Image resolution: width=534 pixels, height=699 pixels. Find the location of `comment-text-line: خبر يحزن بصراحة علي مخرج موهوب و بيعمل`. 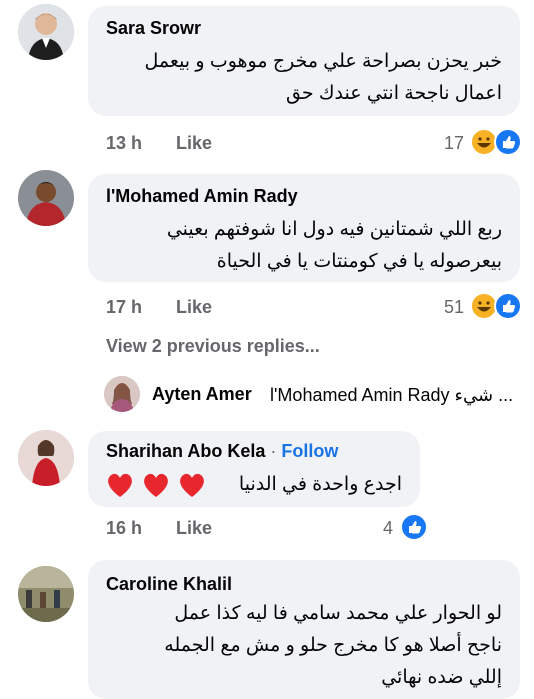

comment-text-line: خبر يحزن بصراحة علي مخرج موهوب و بيعمل is located at coordinates (323, 61).